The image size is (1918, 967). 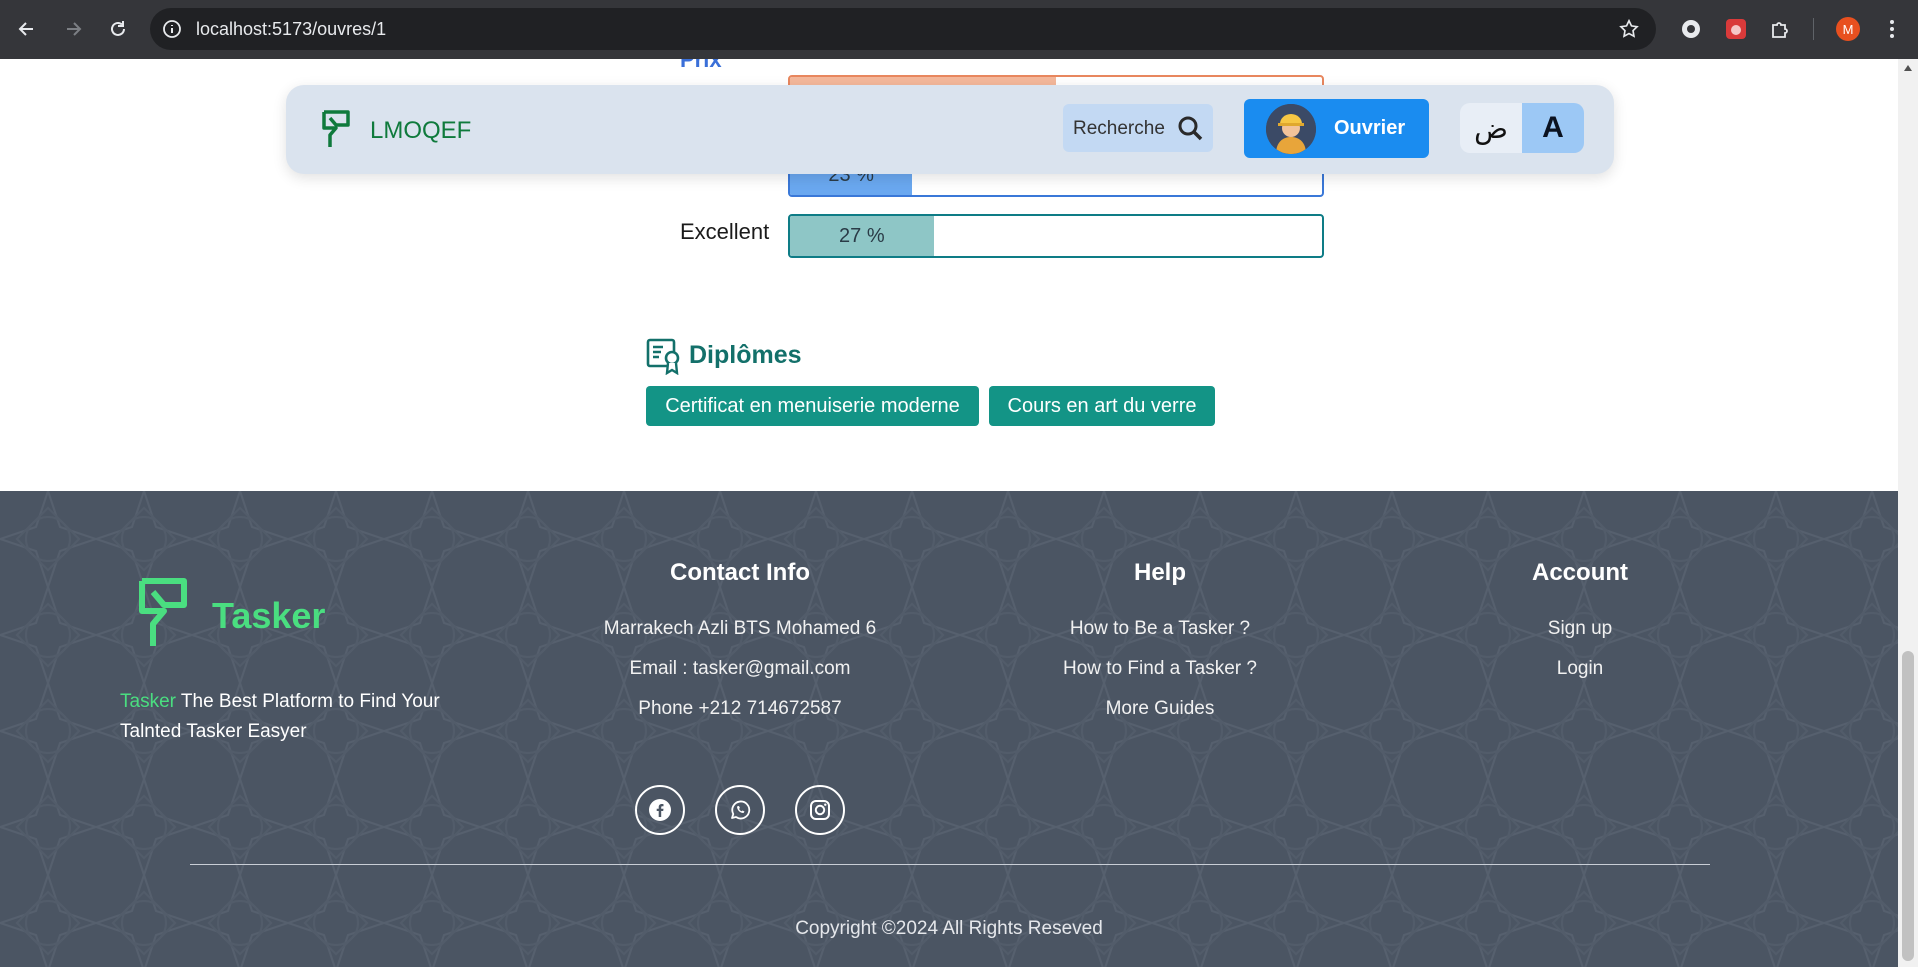 I want to click on page-scrollbar, so click(x=1908, y=513).